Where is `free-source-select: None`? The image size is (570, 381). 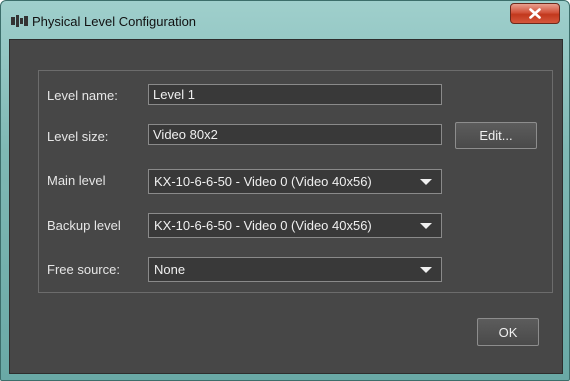 free-source-select: None is located at coordinates (295, 269).